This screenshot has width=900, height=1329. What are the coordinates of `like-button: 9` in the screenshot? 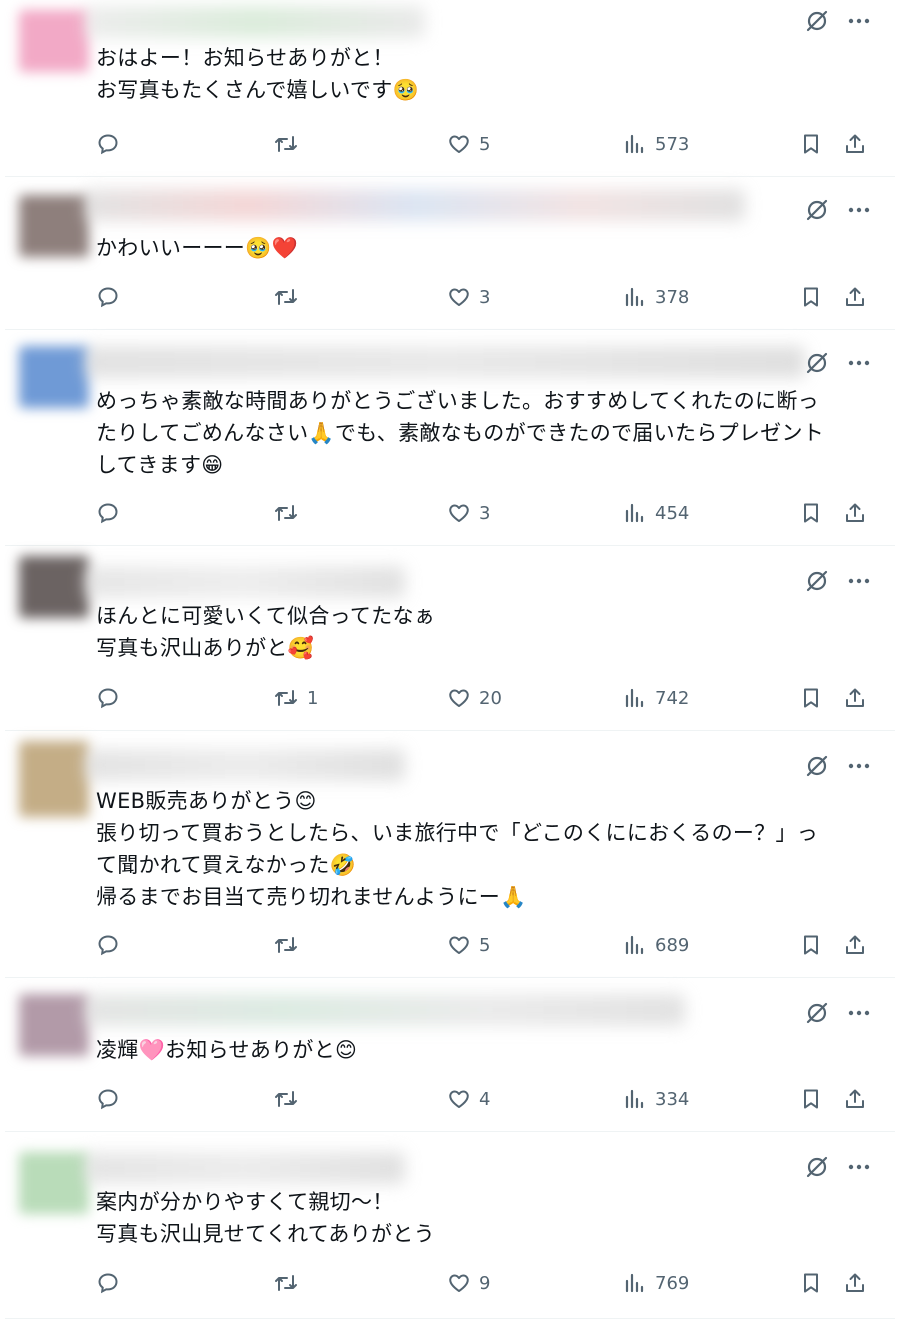 It's located at (468, 1283).